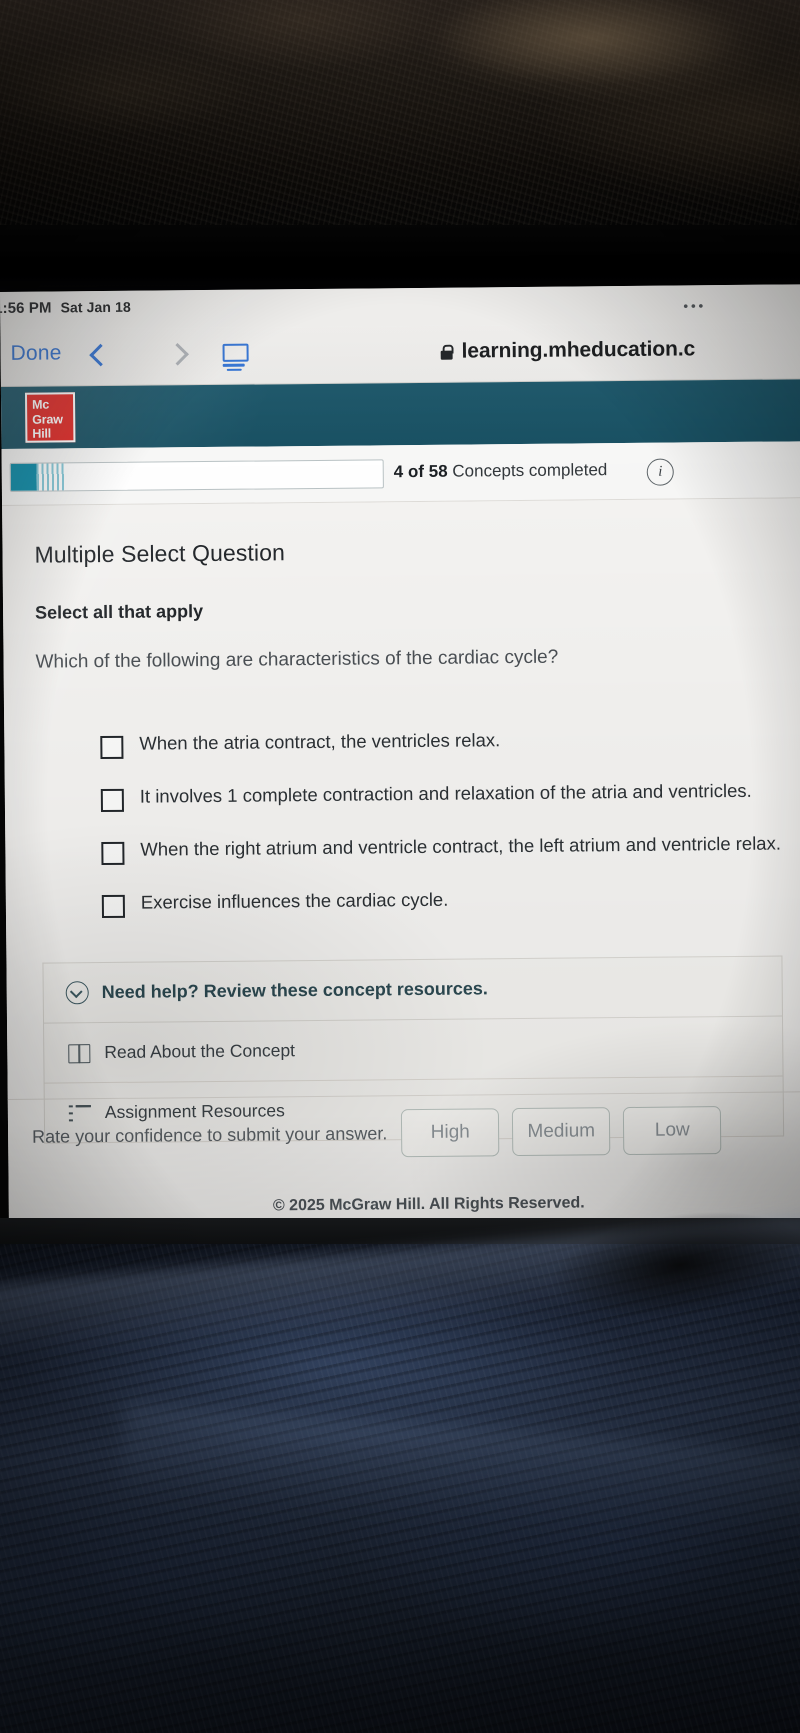 Image resolution: width=800 pixels, height=1733 pixels. What do you see at coordinates (50, 477) in the screenshot?
I see `progress-bar-hatch` at bounding box center [50, 477].